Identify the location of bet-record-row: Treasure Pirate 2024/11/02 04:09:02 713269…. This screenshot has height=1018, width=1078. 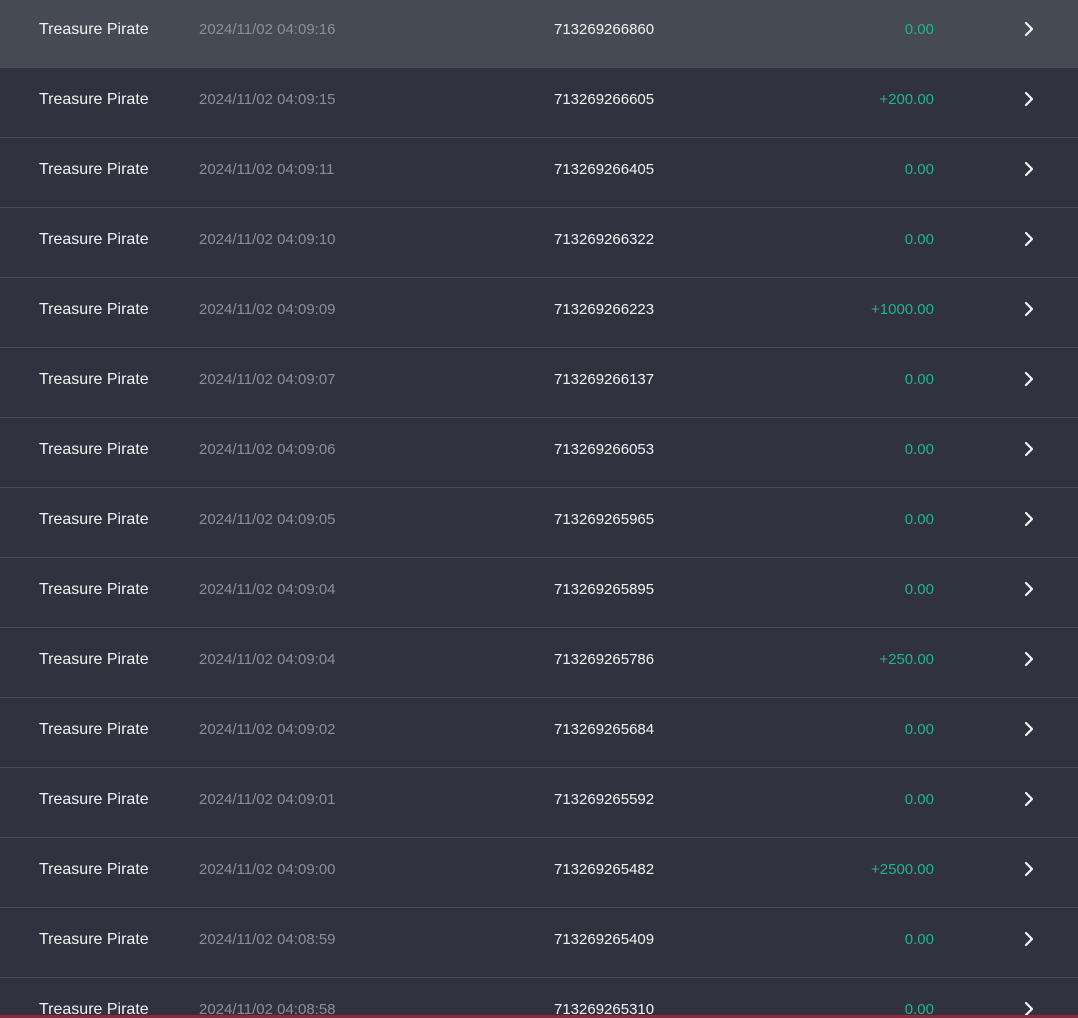
(539, 733).